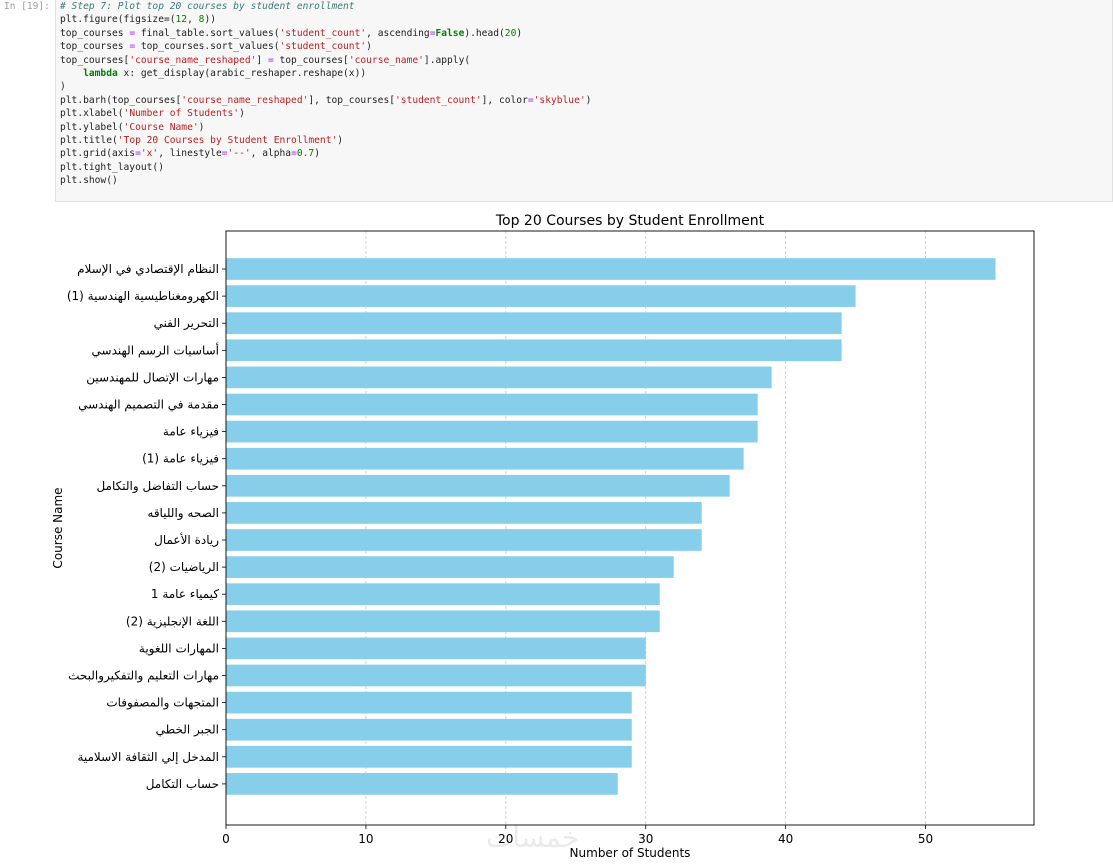 The image size is (1113, 867). Describe the element at coordinates (504, 100) in the screenshot. I see `code-token: ], color` at that location.